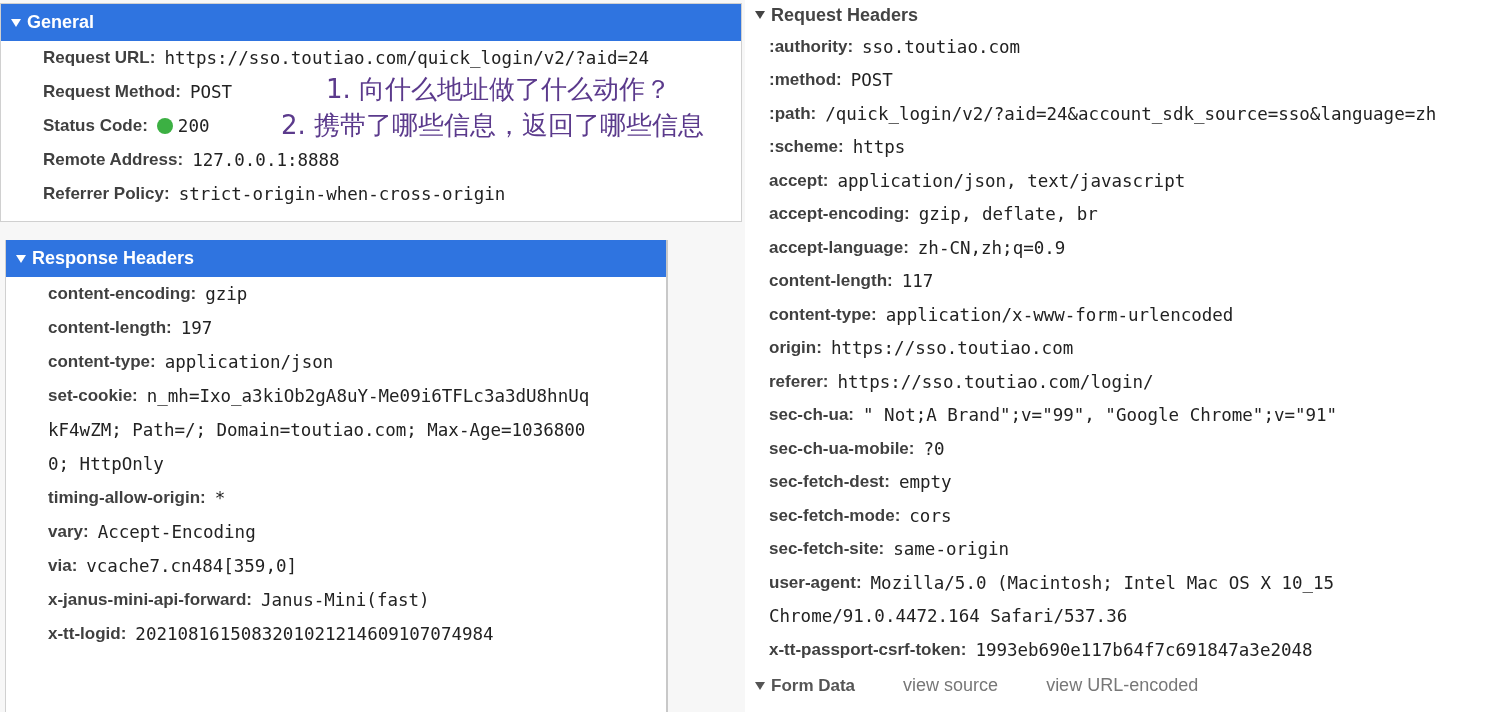 The width and height of the screenshot is (1512, 712). Describe the element at coordinates (952, 348) in the screenshot. I see `header-value: https://sso.toutiao.com` at that location.